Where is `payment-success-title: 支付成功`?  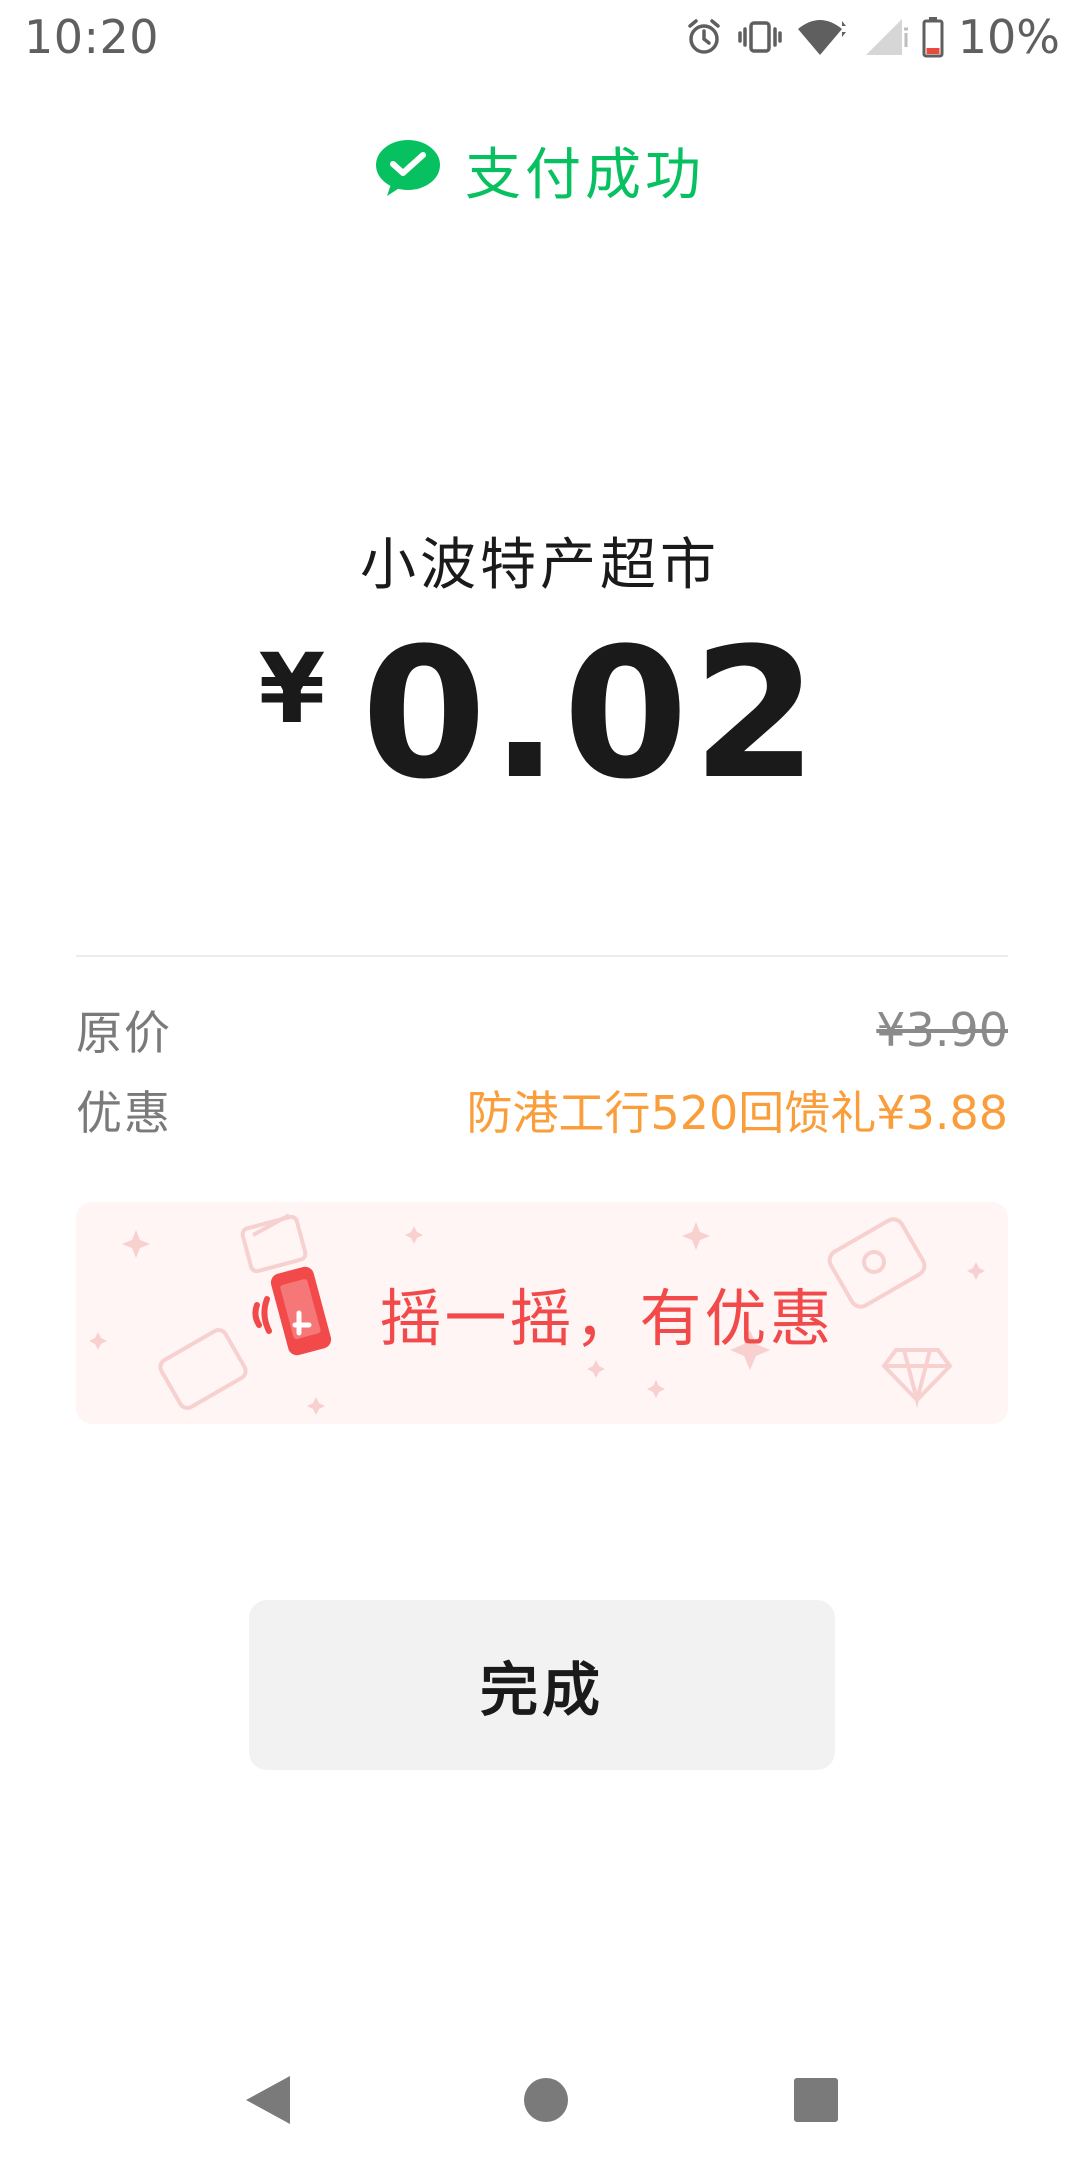
payment-success-title: 支付成功 is located at coordinates (585, 175).